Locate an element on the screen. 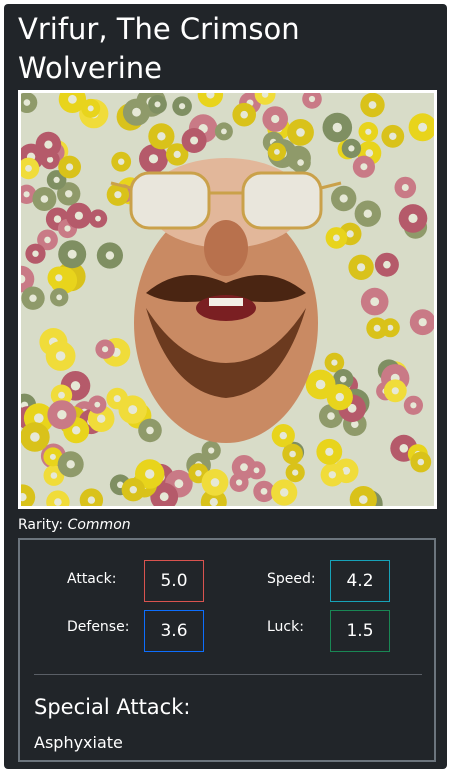  rarity: Rarity: Common is located at coordinates (74, 525).